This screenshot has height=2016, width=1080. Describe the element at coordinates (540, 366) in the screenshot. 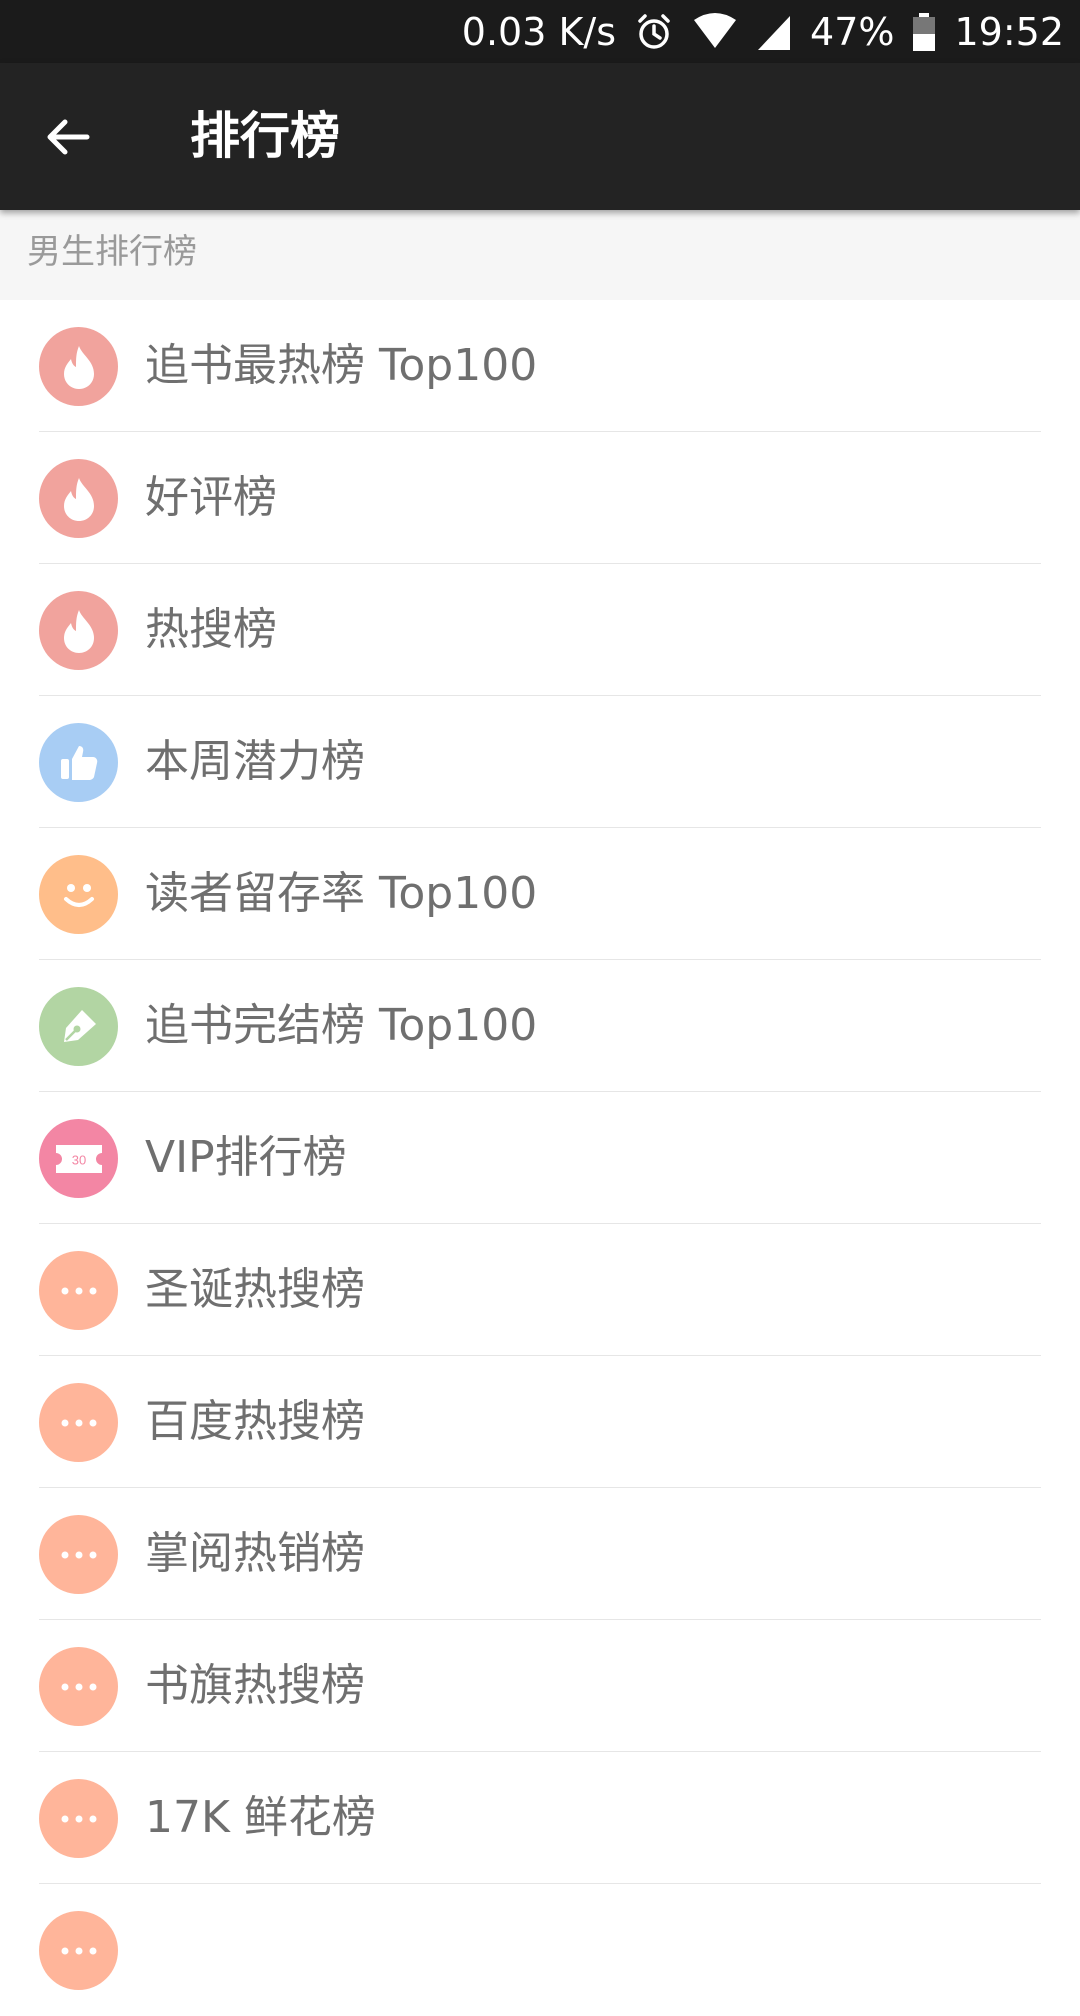

I see `list-item: 追书最热榜 Top100` at that location.